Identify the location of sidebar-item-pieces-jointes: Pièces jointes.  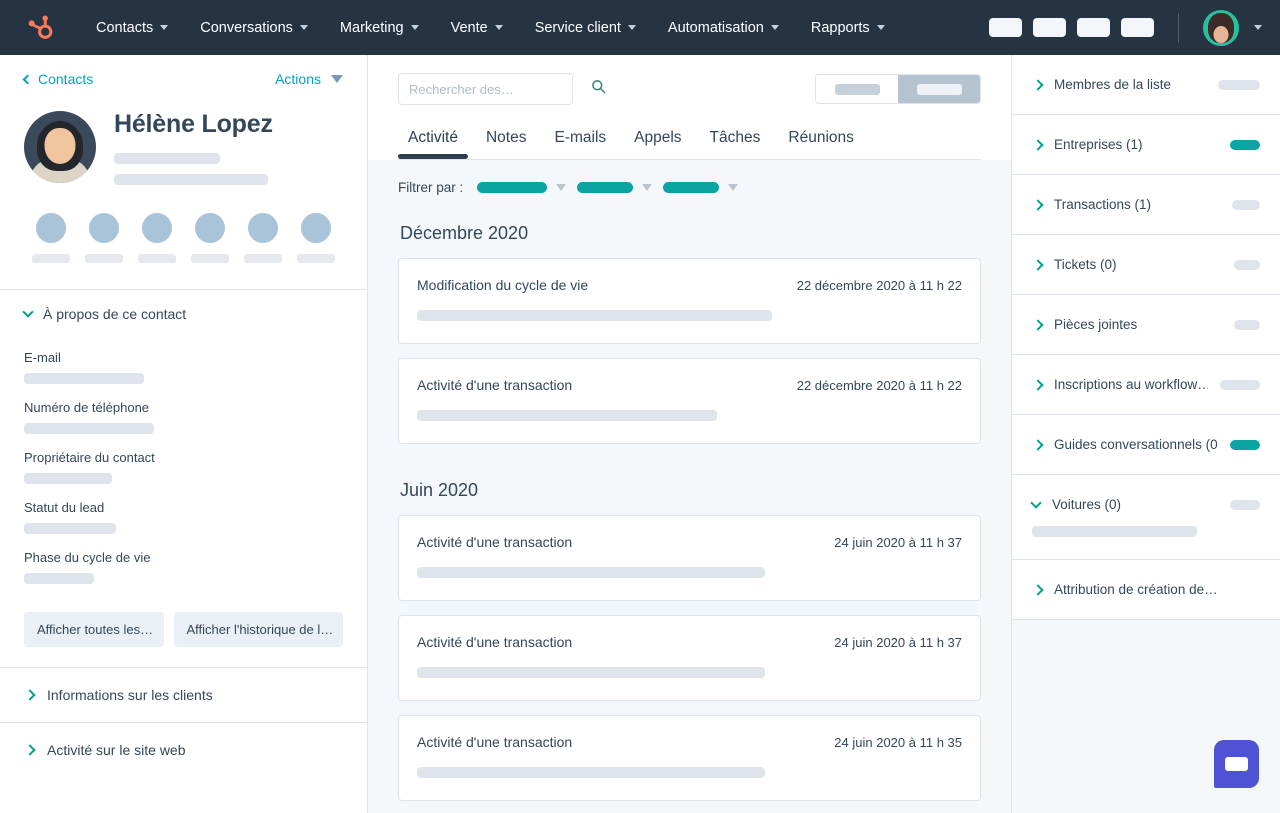
(1146, 325).